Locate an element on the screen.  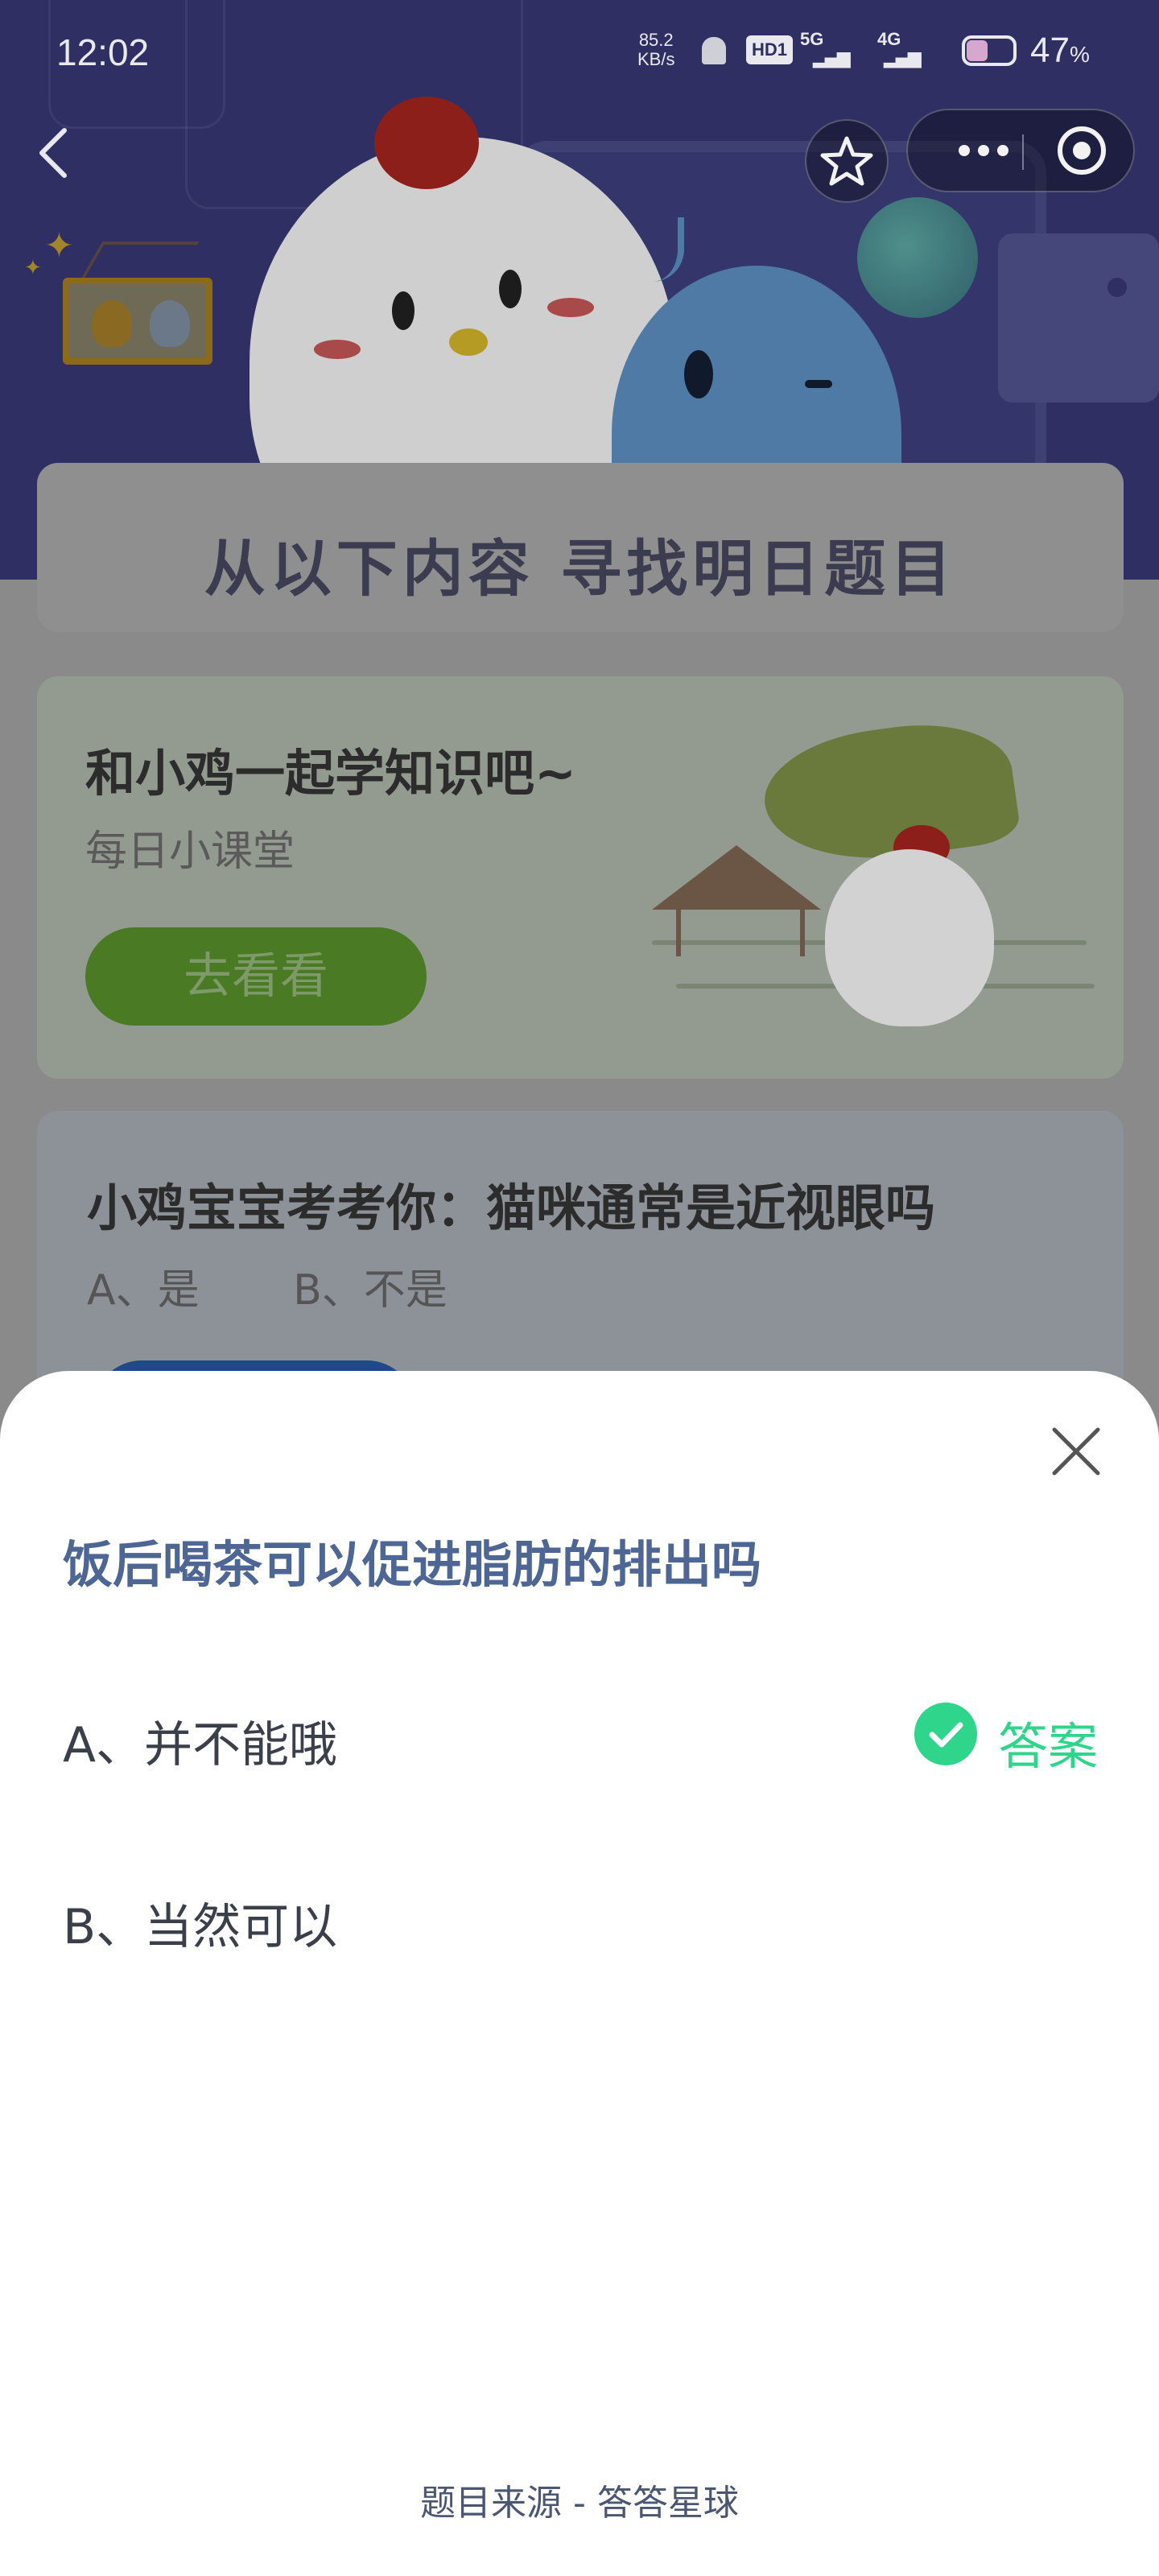
net-speed: 85.2 KB/s is located at coordinates (655, 50).